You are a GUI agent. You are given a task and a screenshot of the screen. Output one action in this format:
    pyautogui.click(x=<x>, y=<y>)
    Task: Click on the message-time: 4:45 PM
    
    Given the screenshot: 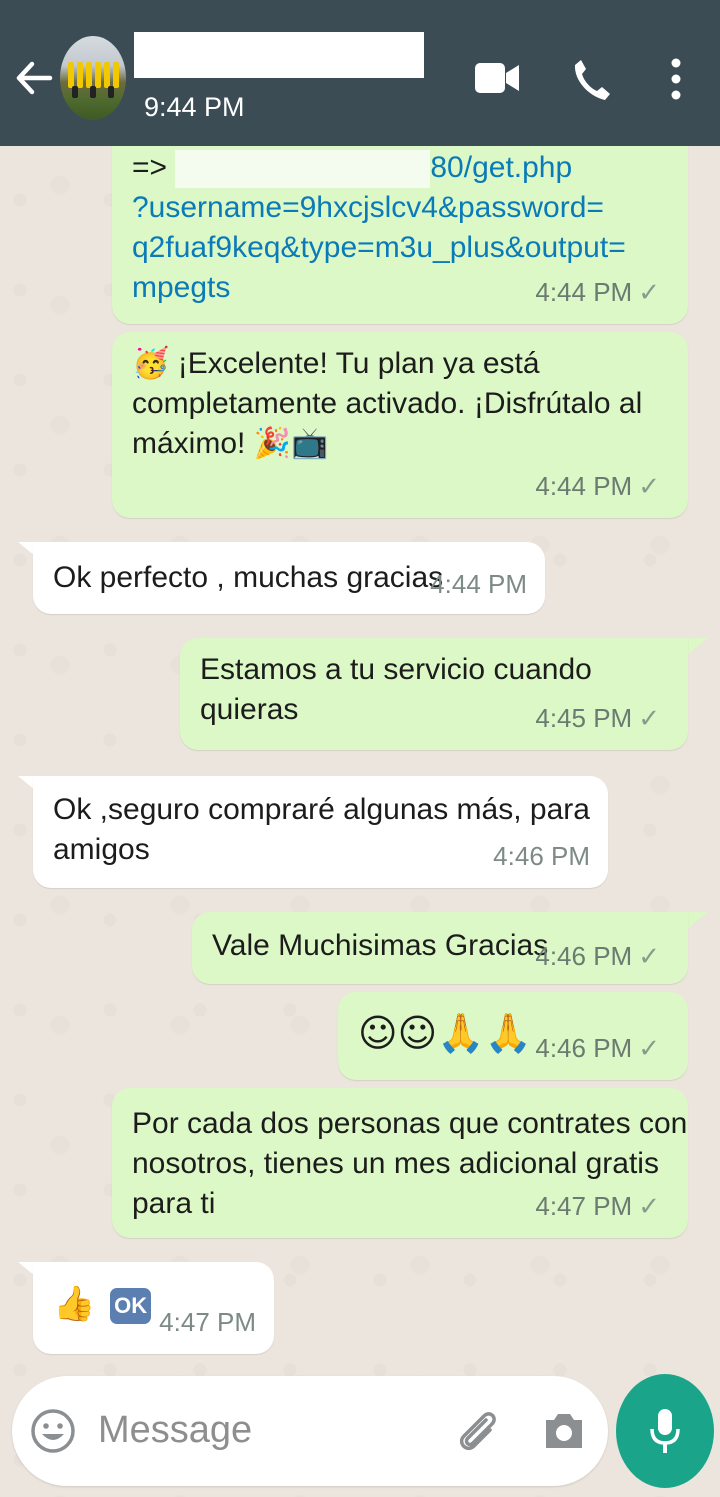 What is the action you would take?
    pyautogui.click(x=584, y=718)
    